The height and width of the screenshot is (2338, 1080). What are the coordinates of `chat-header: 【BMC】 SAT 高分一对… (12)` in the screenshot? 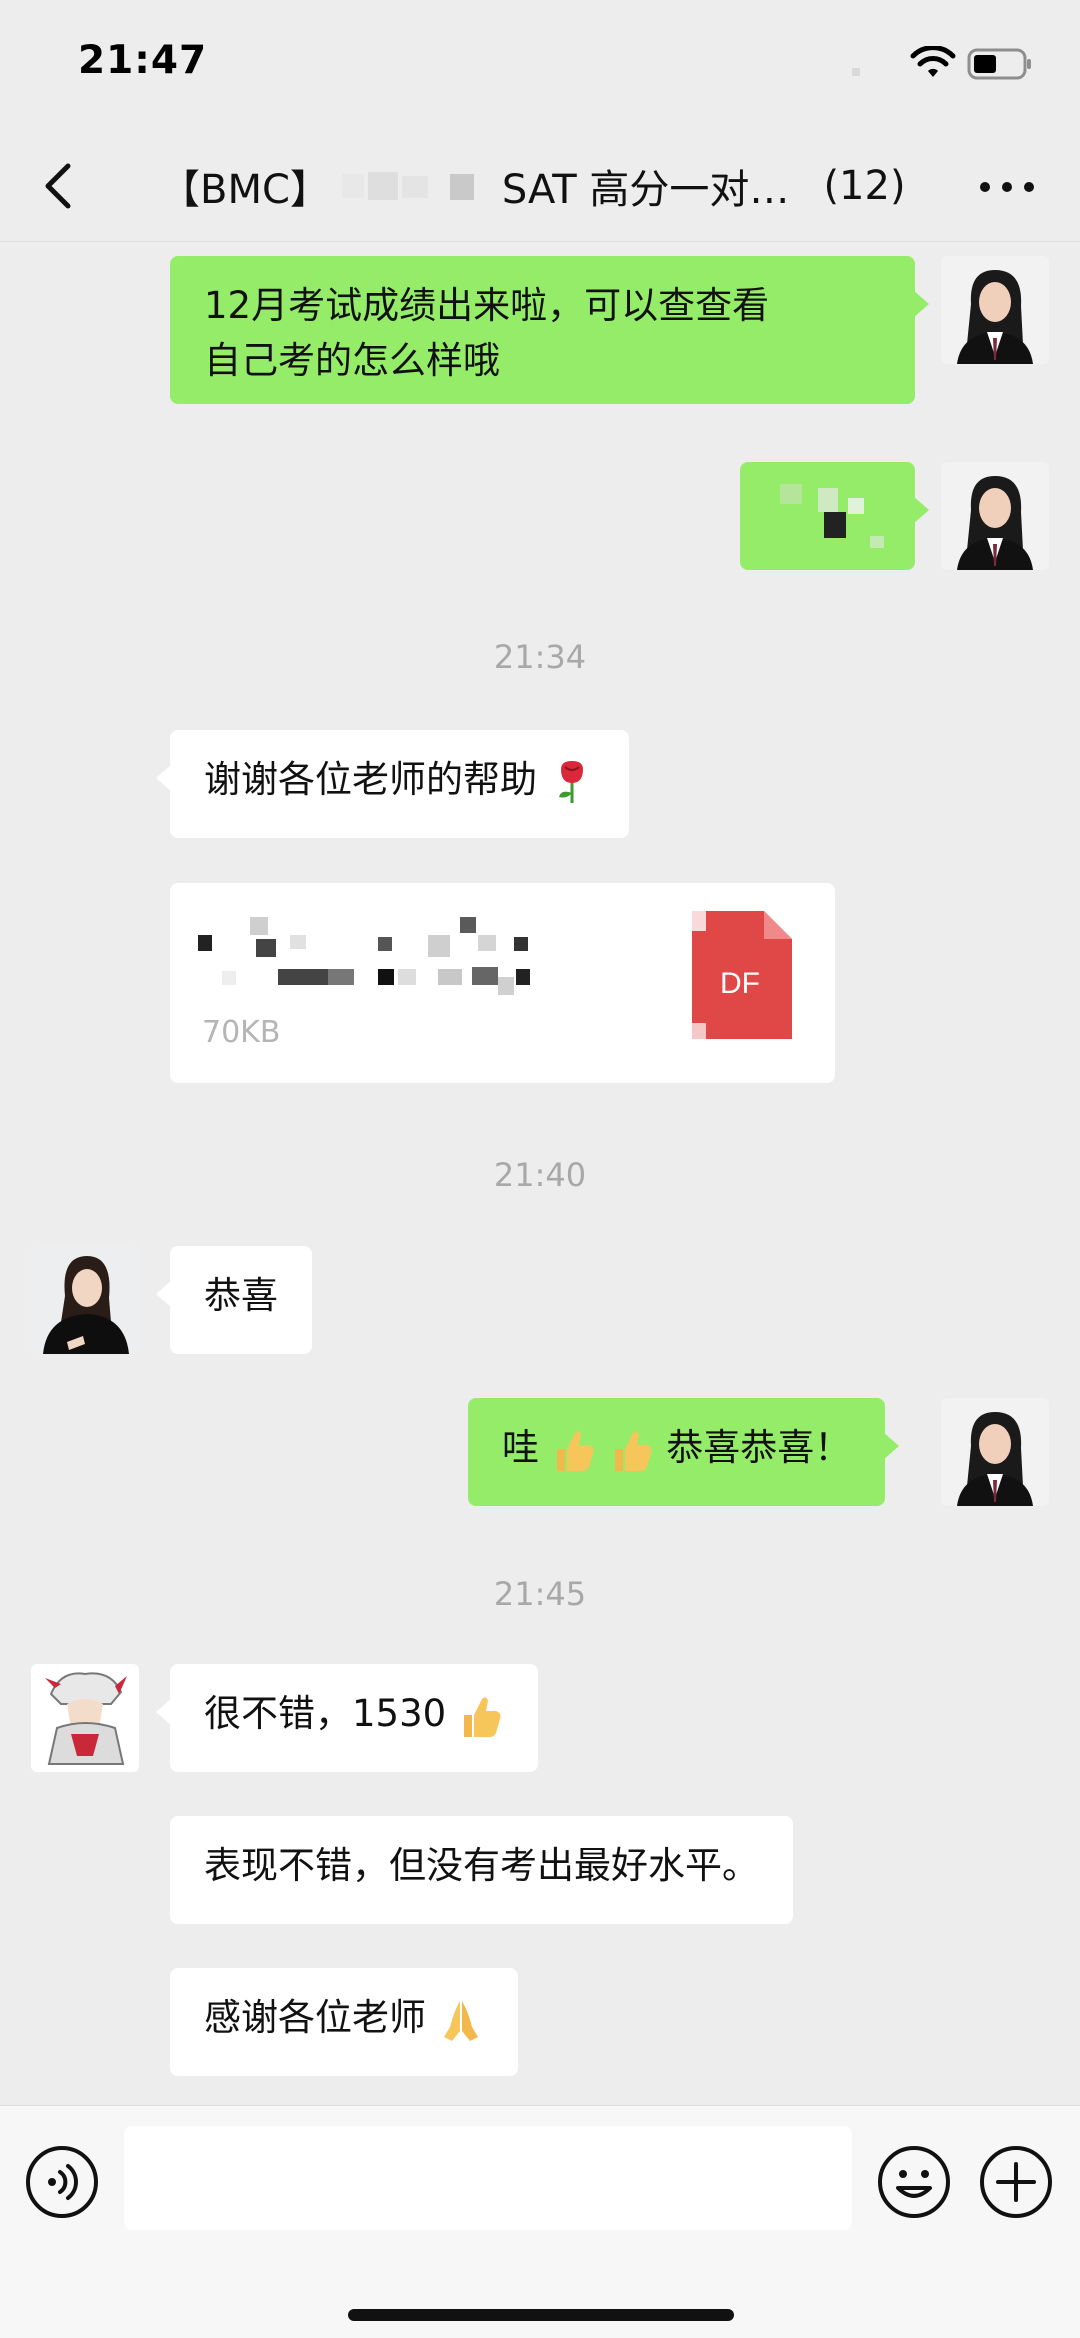 It's located at (540, 186).